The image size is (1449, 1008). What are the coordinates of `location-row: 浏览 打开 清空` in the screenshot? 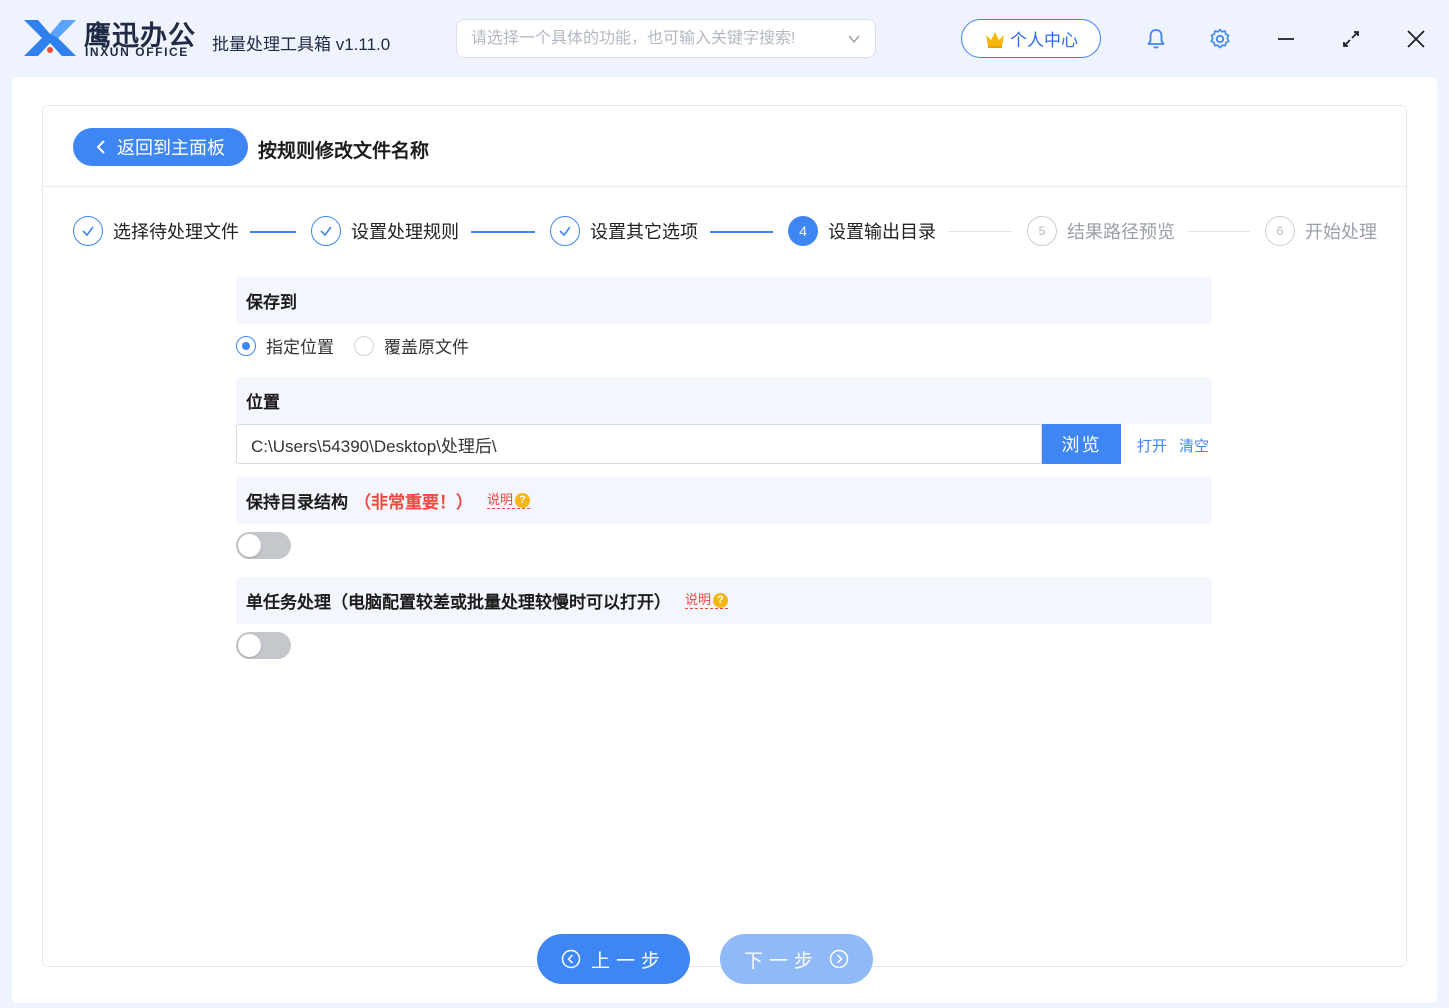 It's located at (724, 444).